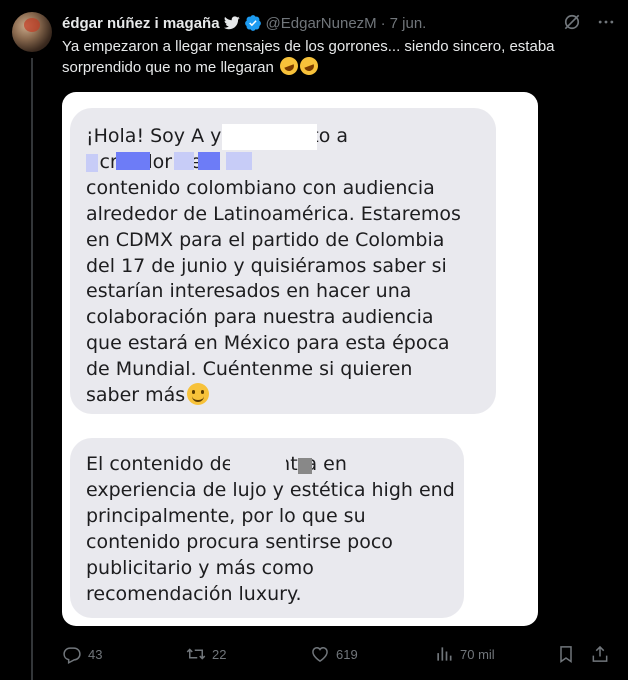 The width and height of the screenshot is (628, 680). What do you see at coordinates (408, 23) in the screenshot?
I see `tweet-time: 7 jun.` at bounding box center [408, 23].